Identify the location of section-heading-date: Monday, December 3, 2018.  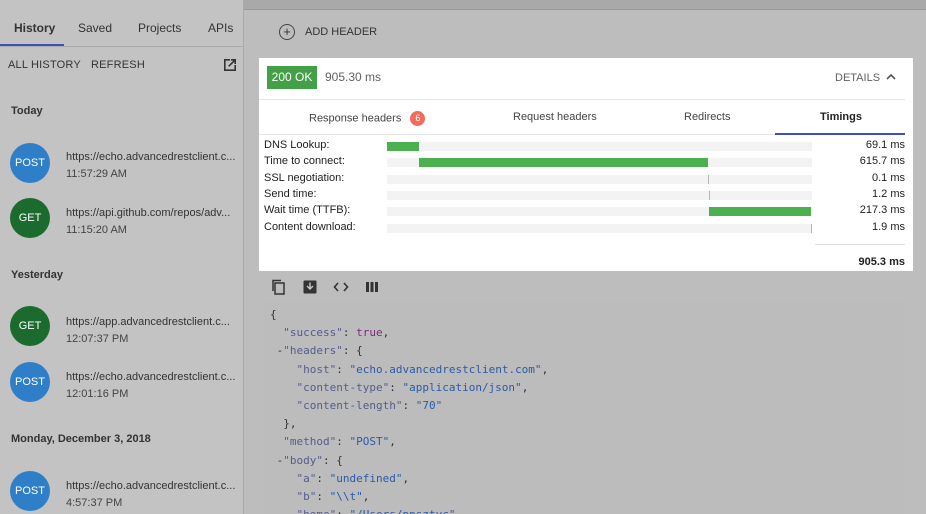
(81, 439).